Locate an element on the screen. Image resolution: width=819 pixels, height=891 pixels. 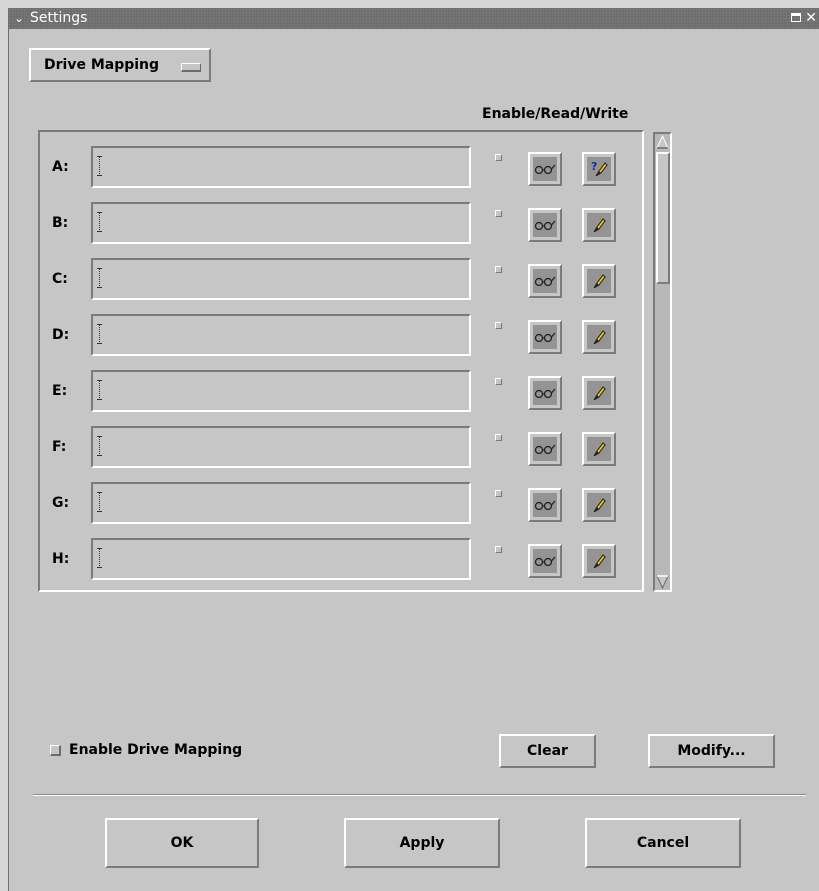
window-title: Settings is located at coordinates (59, 18).